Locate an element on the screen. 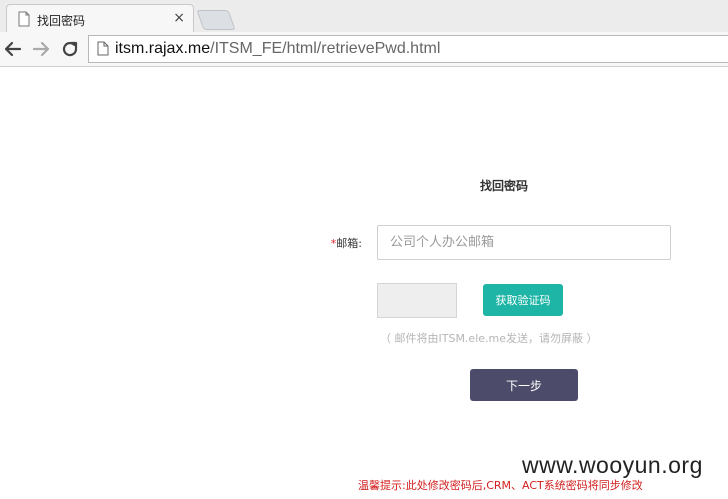  watermark: www.wooyun.org is located at coordinates (612, 465).